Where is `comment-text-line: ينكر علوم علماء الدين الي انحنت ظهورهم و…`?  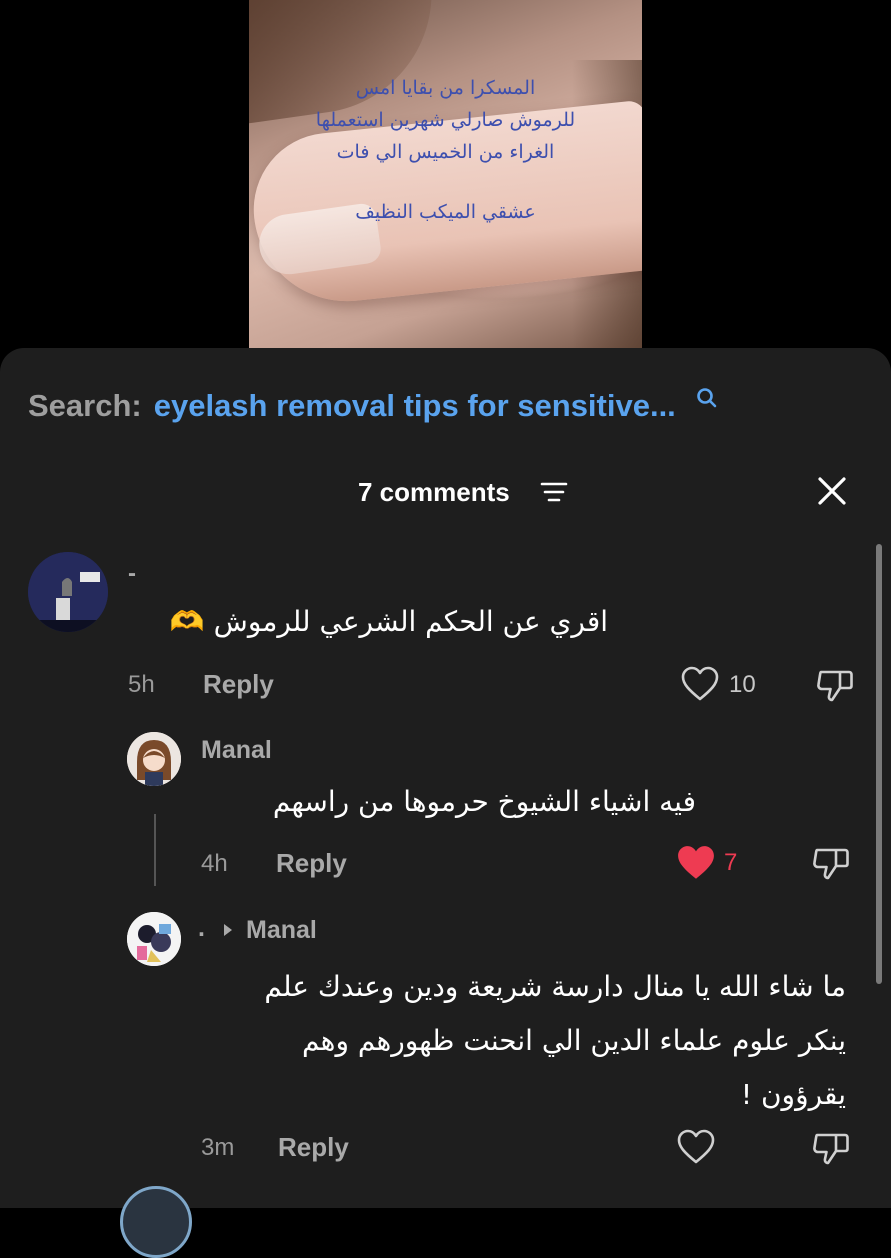
comment-text-line: ينكر علوم علماء الدين الي انحنت ظهورهم و… is located at coordinates (574, 1040).